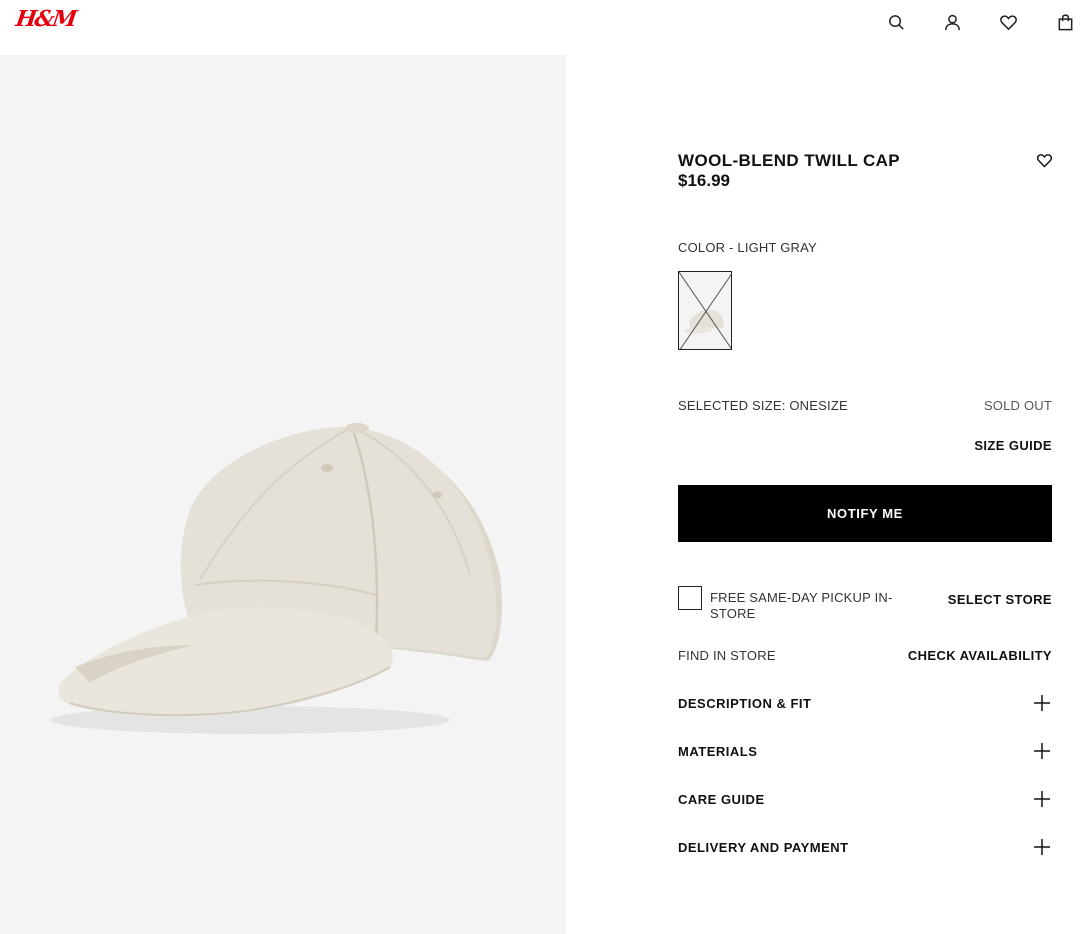 This screenshot has height=934, width=1080. Describe the element at coordinates (718, 751) in the screenshot. I see `accordion-label: MATERIALS` at that location.